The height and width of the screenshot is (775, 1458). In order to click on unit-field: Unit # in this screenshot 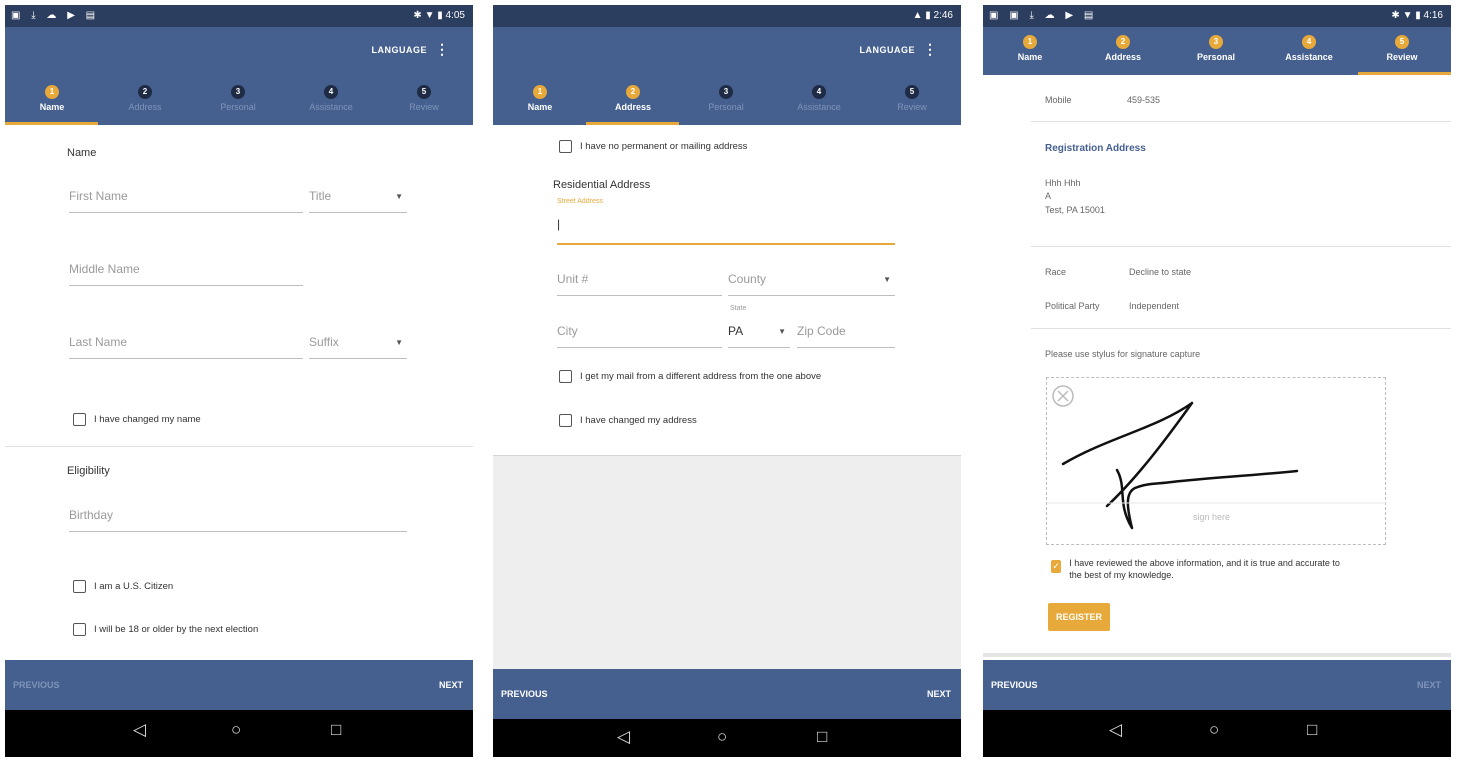, I will do `click(639, 284)`.